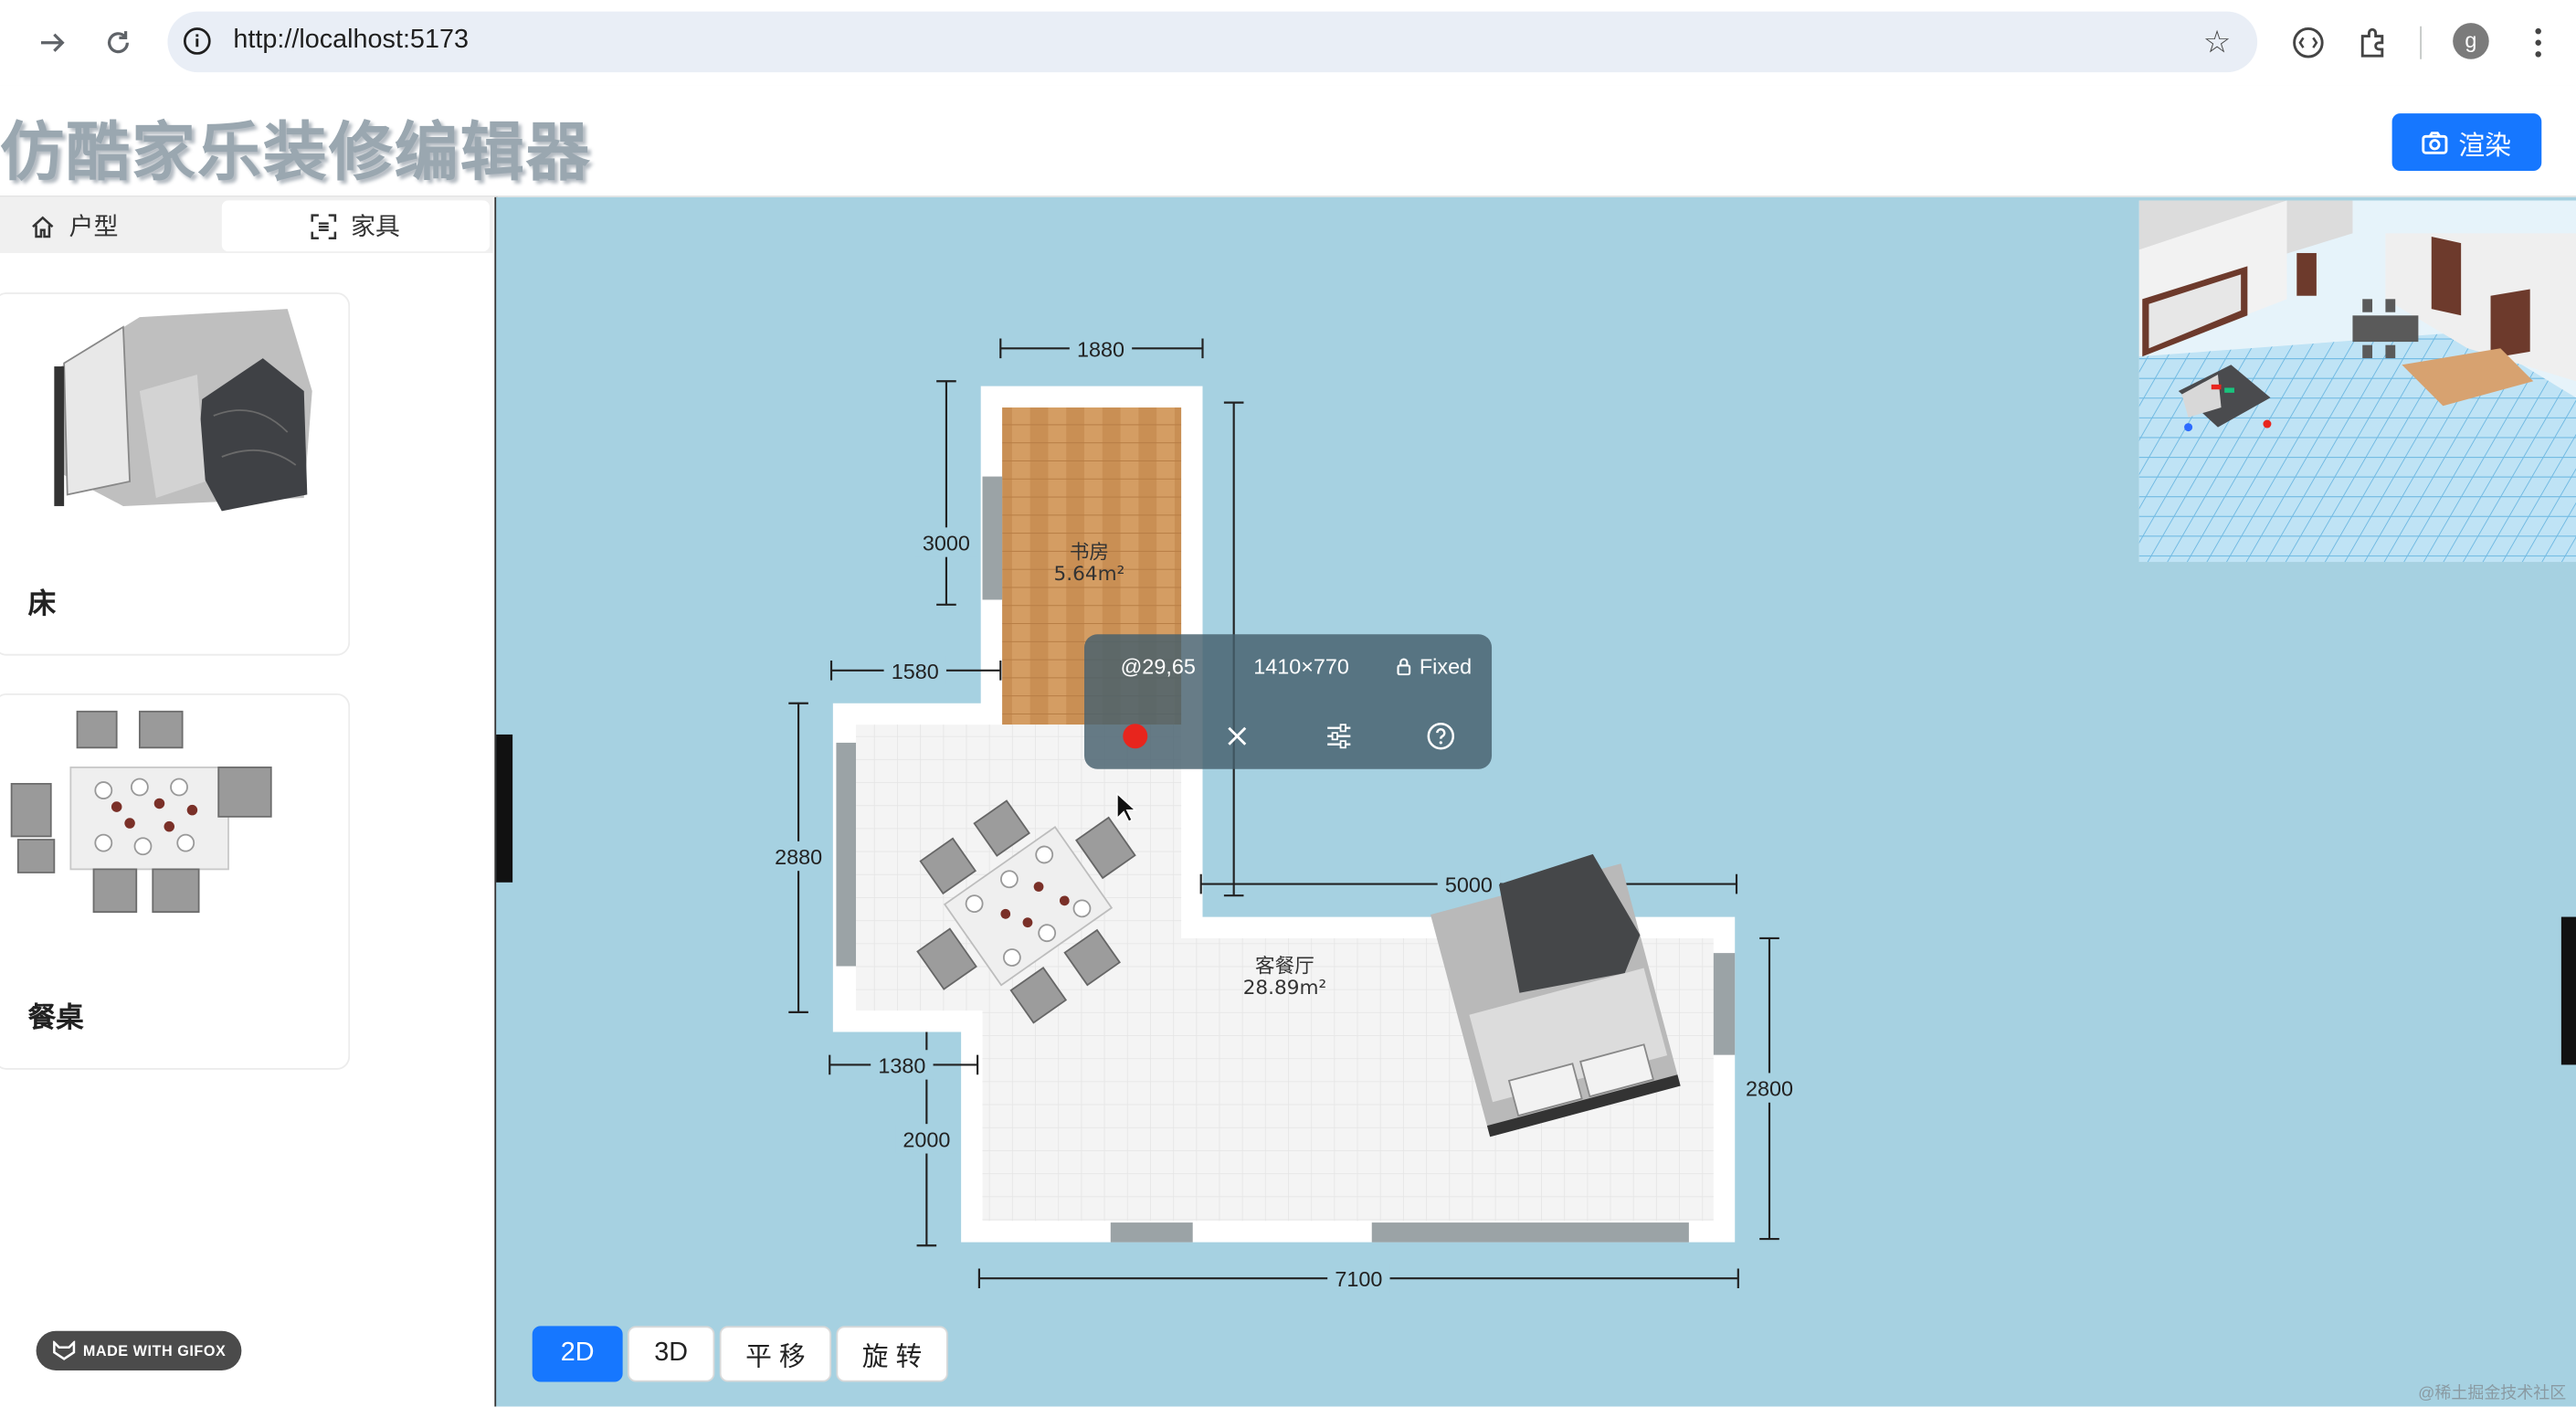 This screenshot has height=1407, width=2576. I want to click on dim-label: 5000, so click(1469, 885).